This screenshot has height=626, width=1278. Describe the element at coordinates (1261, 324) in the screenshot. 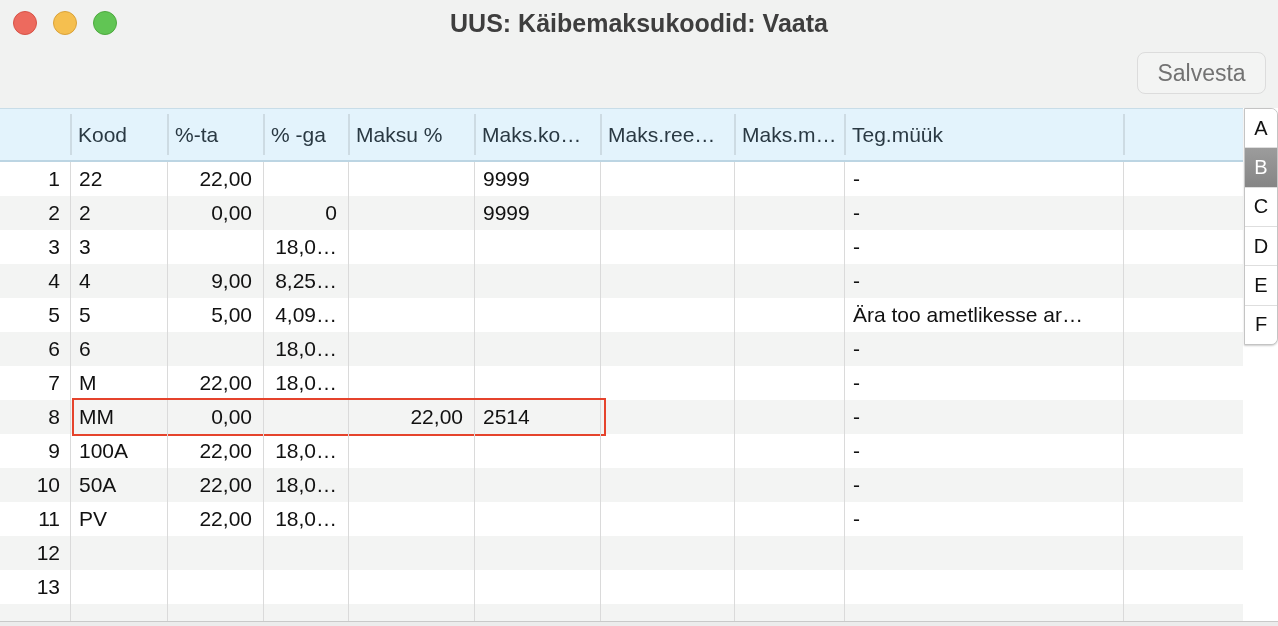

I see `index-letter: F` at that location.